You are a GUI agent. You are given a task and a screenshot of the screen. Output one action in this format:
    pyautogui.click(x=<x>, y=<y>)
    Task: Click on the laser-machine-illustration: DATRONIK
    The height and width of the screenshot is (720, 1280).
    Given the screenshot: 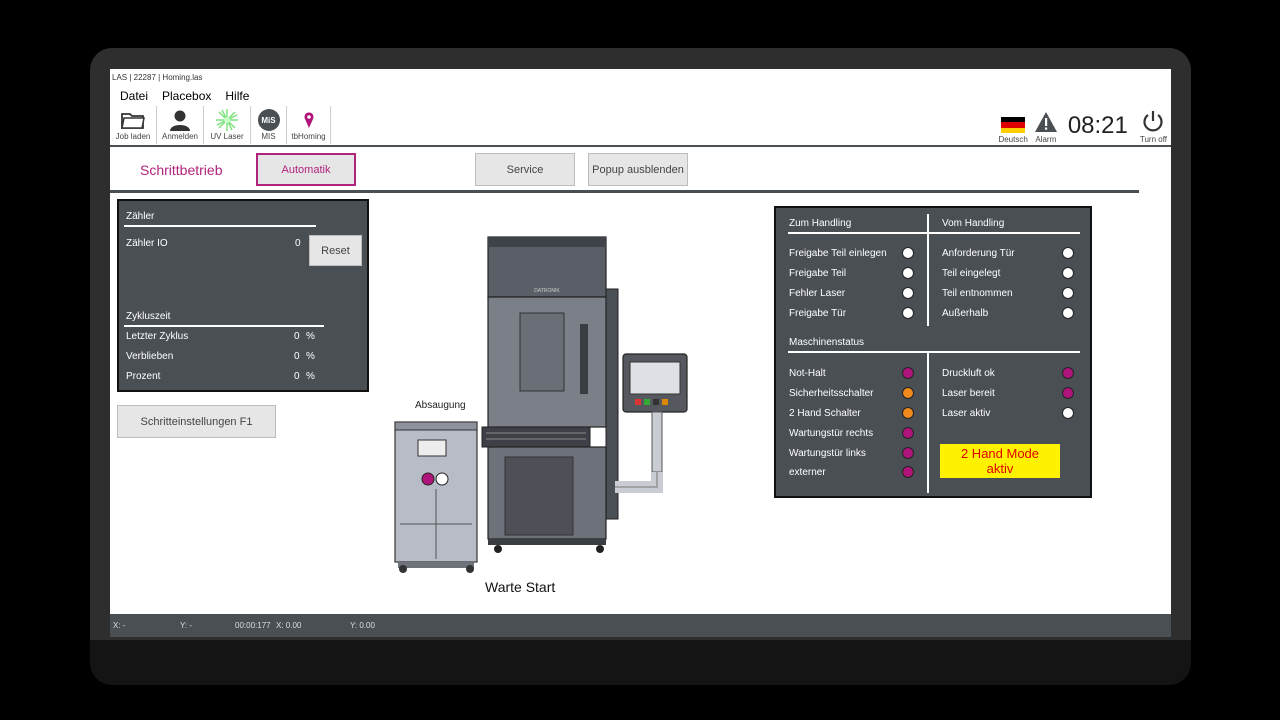 What is the action you would take?
    pyautogui.click(x=541, y=404)
    